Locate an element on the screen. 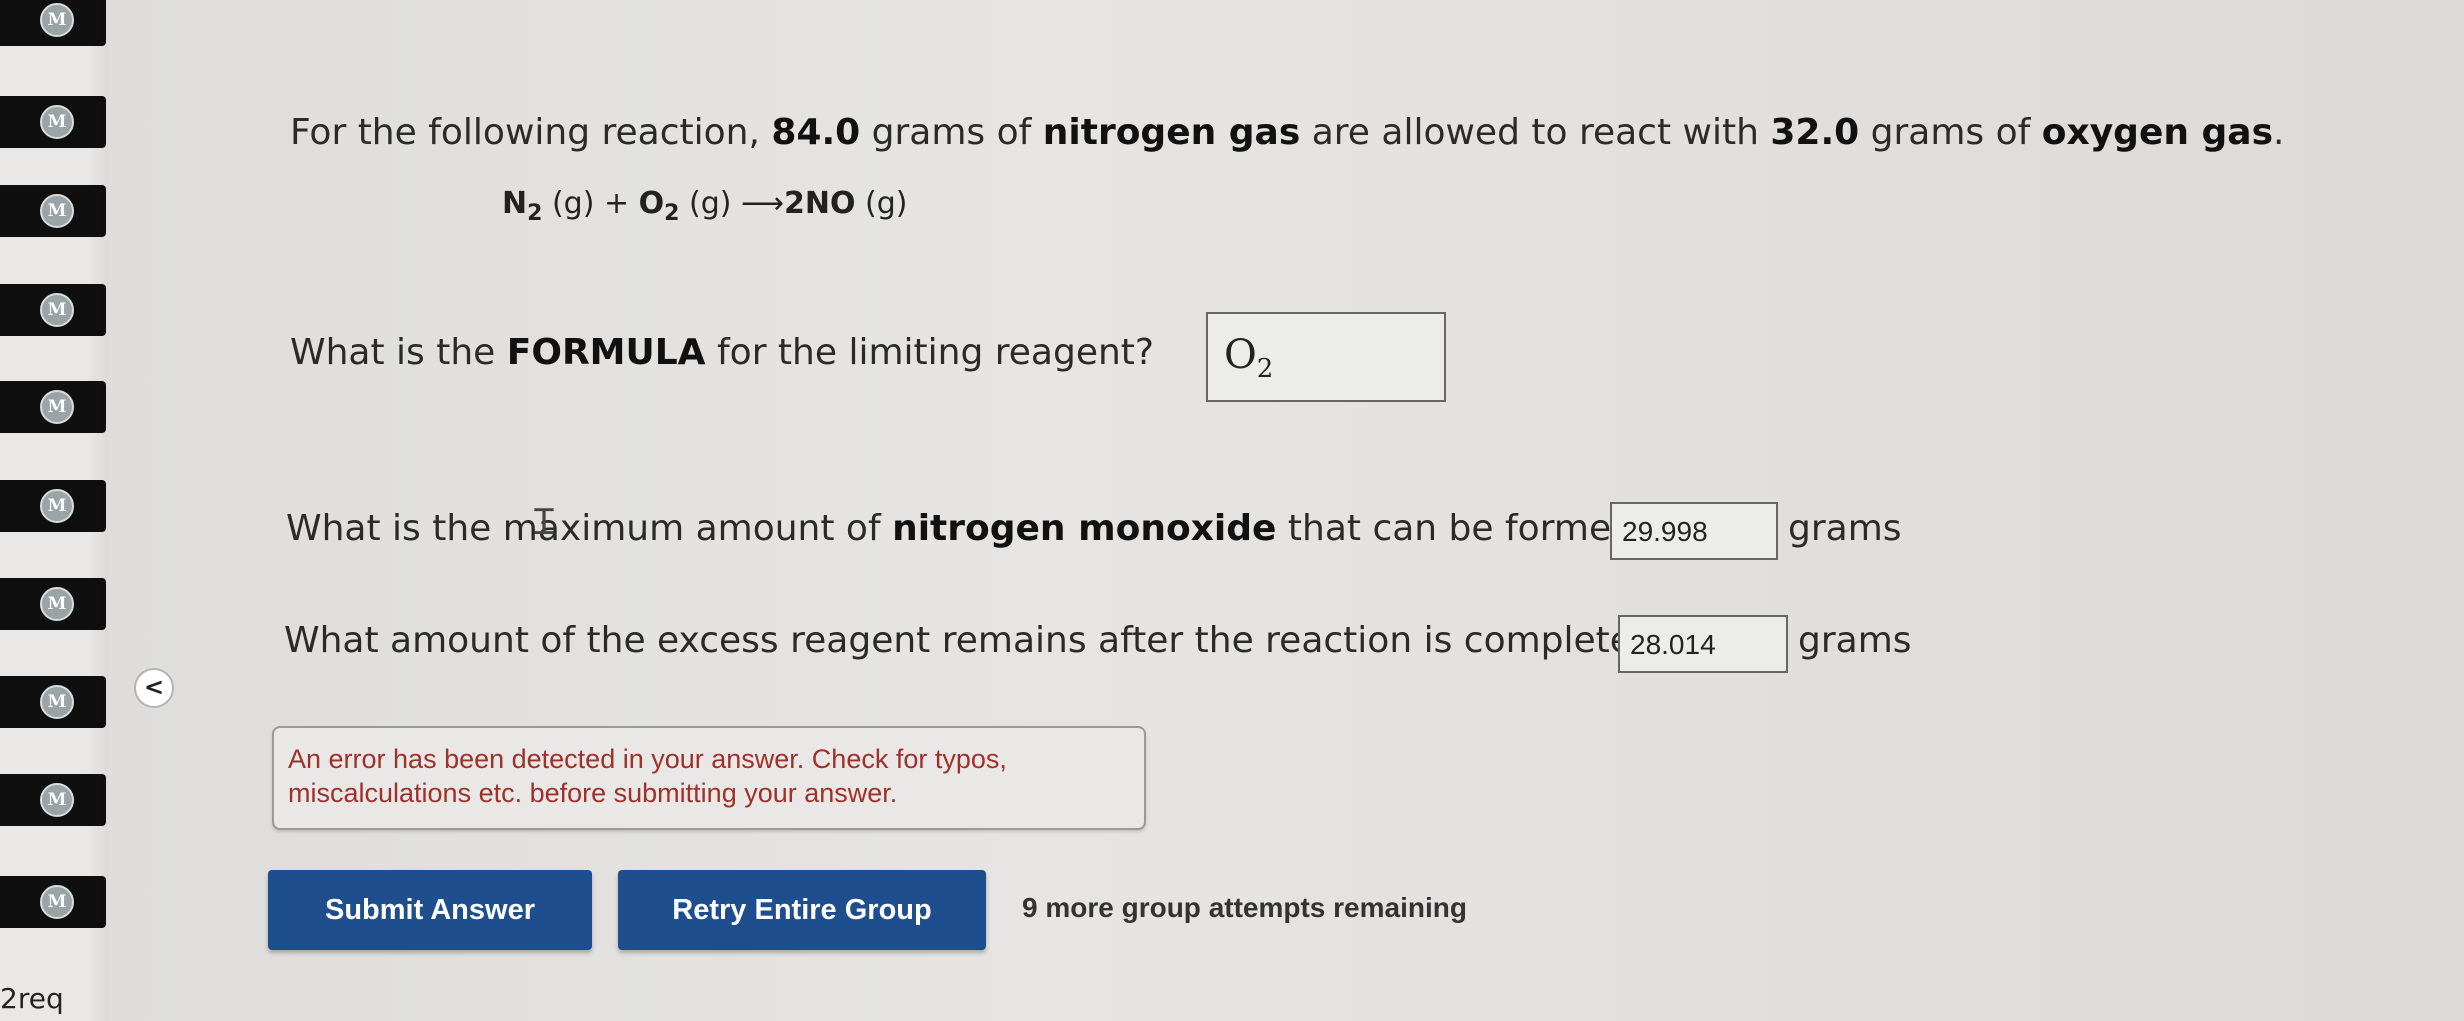 This screenshot has width=2464, height=1021. excess-reagent-unit: grams is located at coordinates (1855, 640).